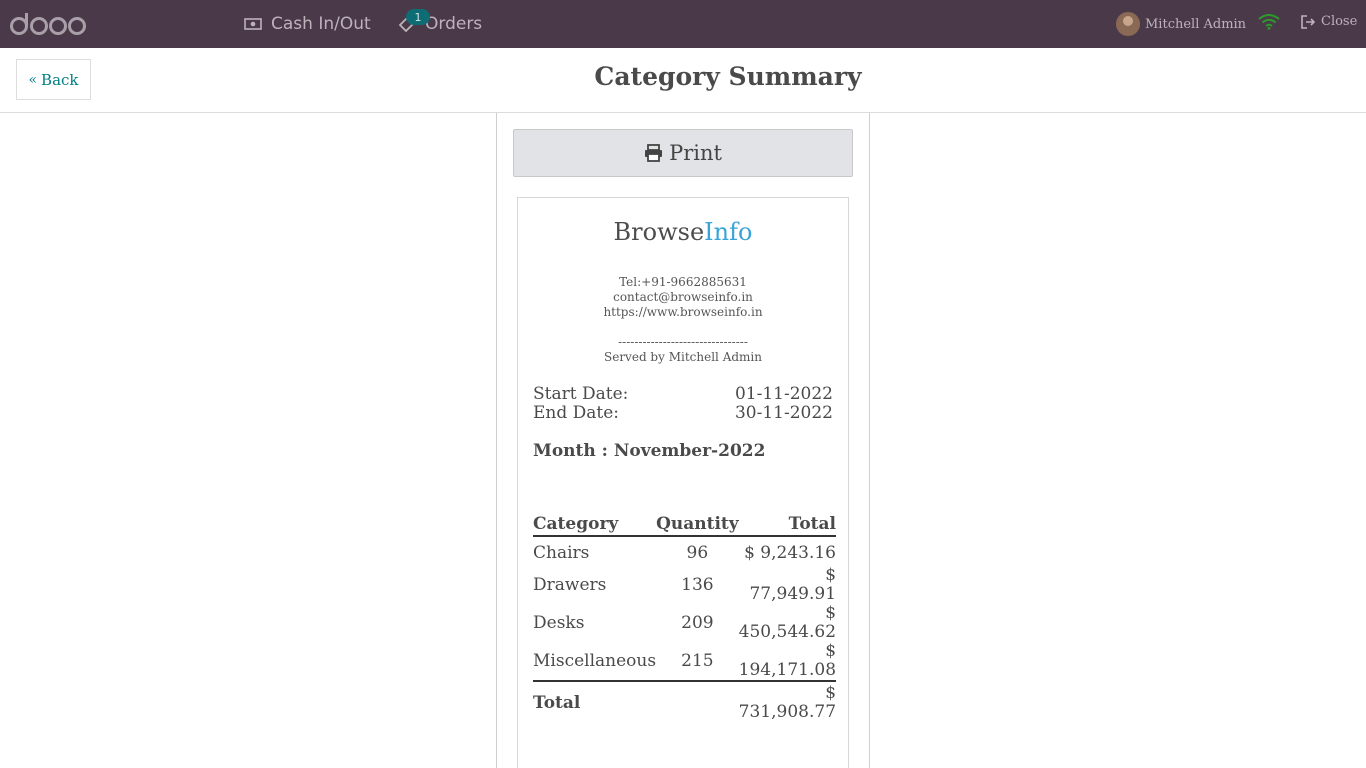 The height and width of the screenshot is (768, 1366). I want to click on cash-icon, so click(253, 24).